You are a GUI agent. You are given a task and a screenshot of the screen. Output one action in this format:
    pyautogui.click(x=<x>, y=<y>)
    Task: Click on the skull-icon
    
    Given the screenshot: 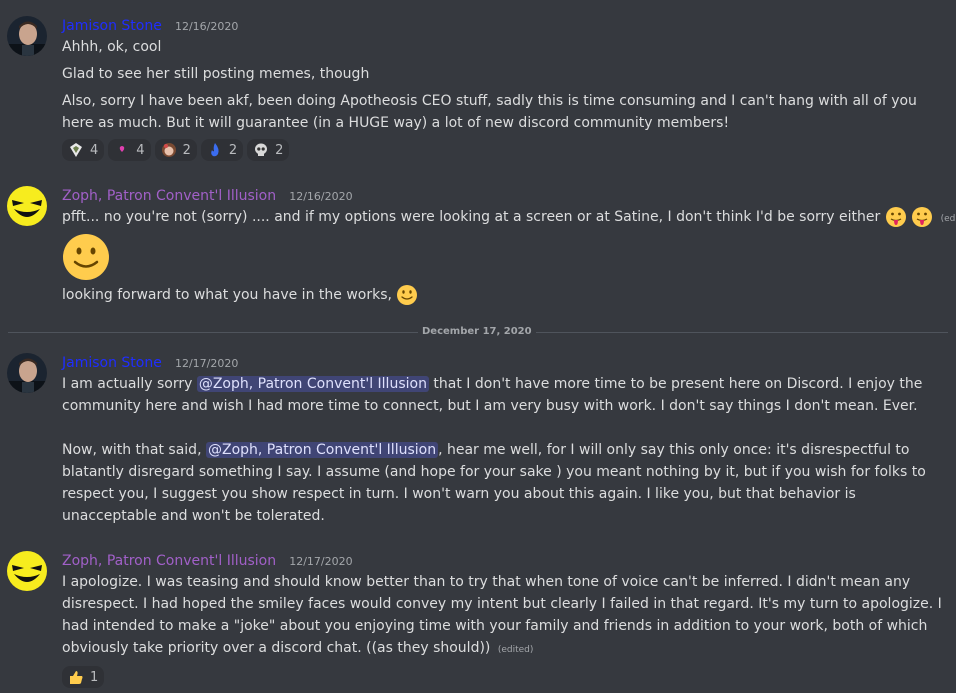 What is the action you would take?
    pyautogui.click(x=261, y=149)
    